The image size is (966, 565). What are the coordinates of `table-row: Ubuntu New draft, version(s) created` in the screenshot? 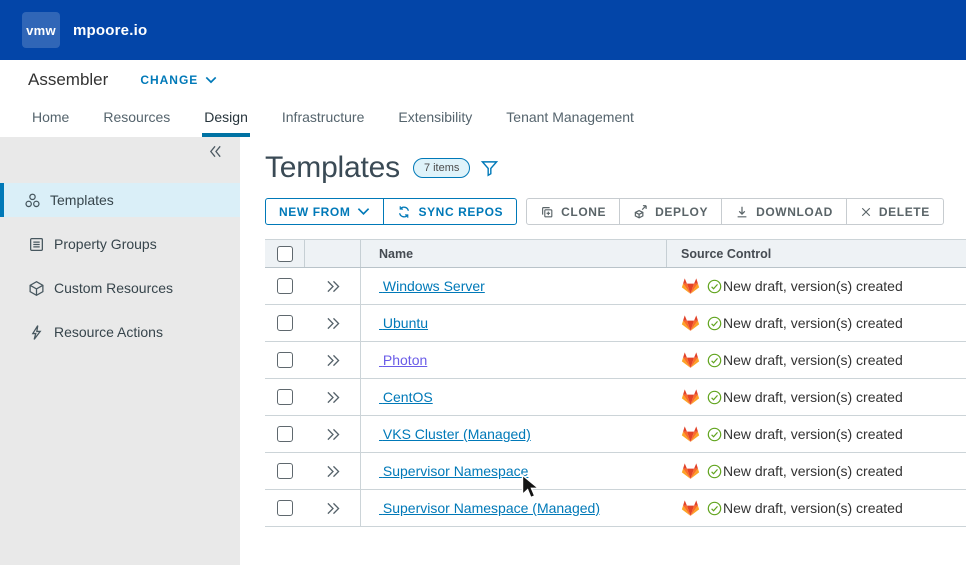 It's located at (615, 323).